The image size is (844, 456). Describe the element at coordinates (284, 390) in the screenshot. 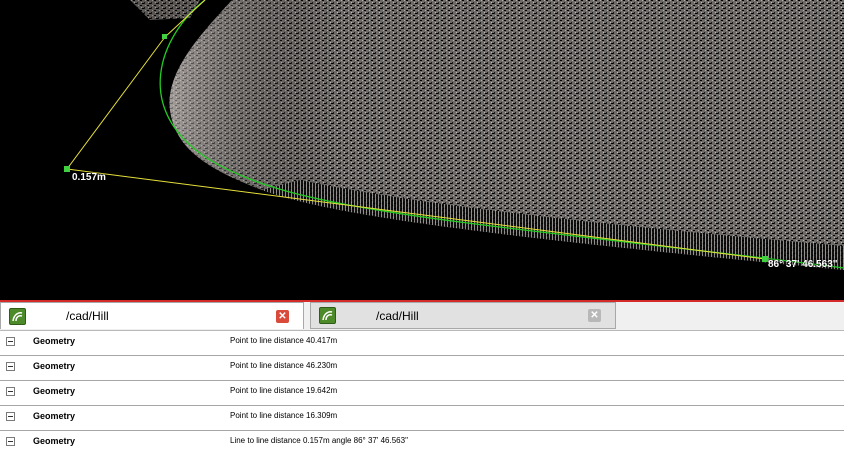

I see `item-description: Point to line distance 19.642m` at that location.